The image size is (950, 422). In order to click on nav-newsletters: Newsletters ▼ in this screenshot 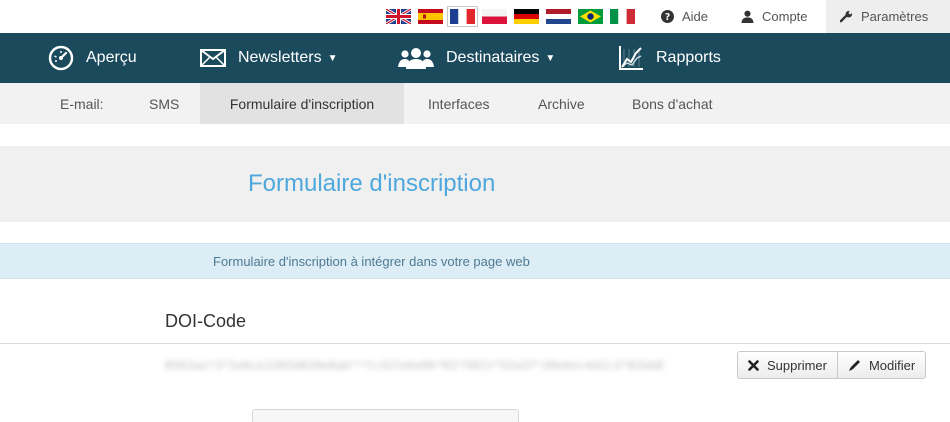, I will do `click(268, 58)`.